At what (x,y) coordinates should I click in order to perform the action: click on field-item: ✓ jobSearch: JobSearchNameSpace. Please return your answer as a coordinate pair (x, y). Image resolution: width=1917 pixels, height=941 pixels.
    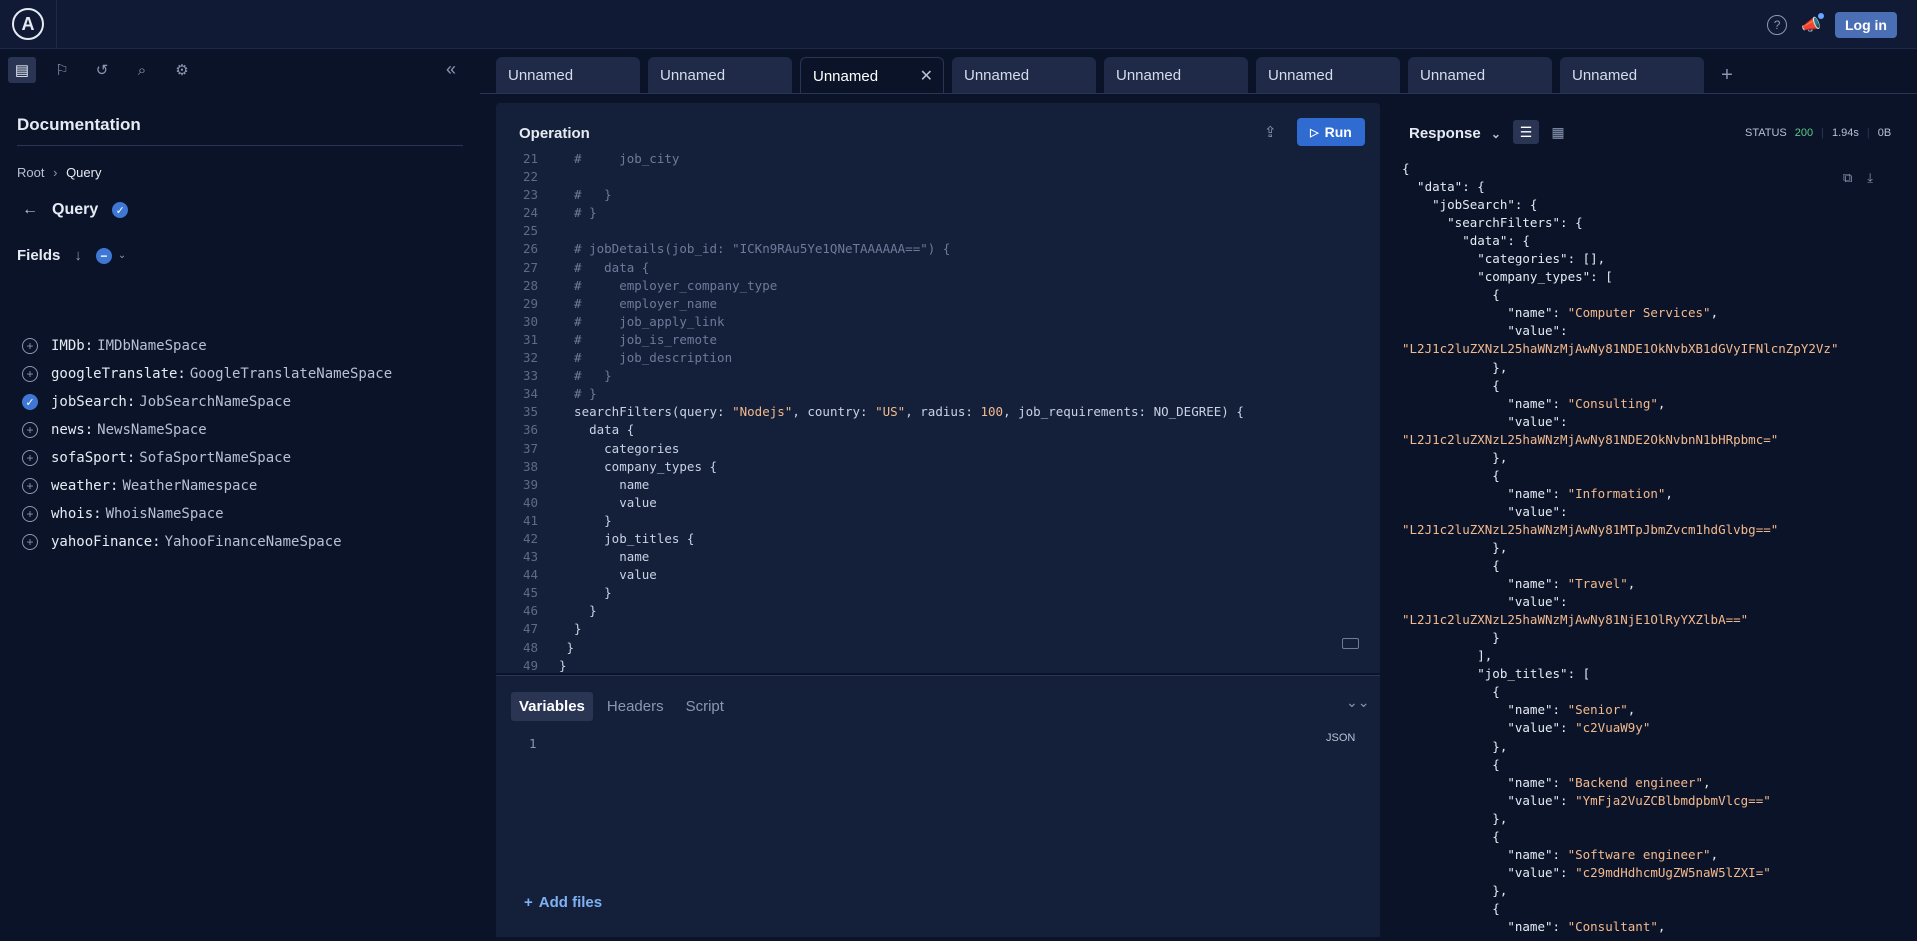
    Looking at the image, I should click on (207, 402).